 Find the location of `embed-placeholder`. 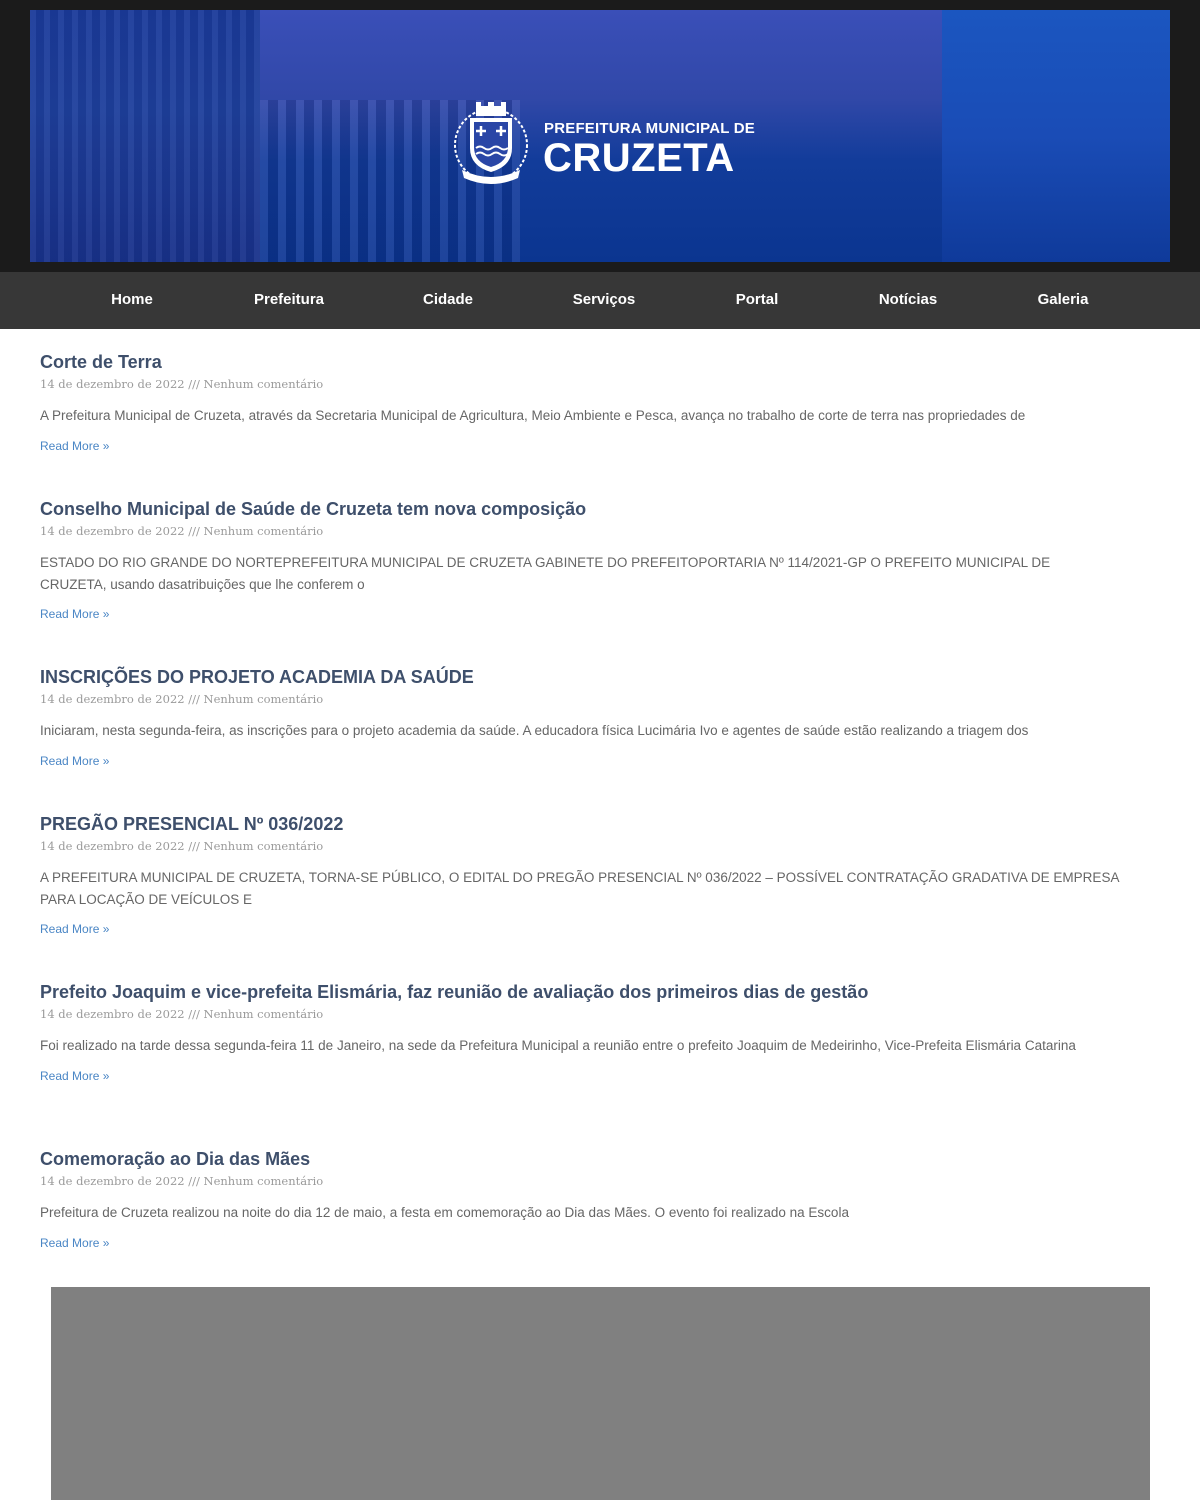

embed-placeholder is located at coordinates (600, 1393).